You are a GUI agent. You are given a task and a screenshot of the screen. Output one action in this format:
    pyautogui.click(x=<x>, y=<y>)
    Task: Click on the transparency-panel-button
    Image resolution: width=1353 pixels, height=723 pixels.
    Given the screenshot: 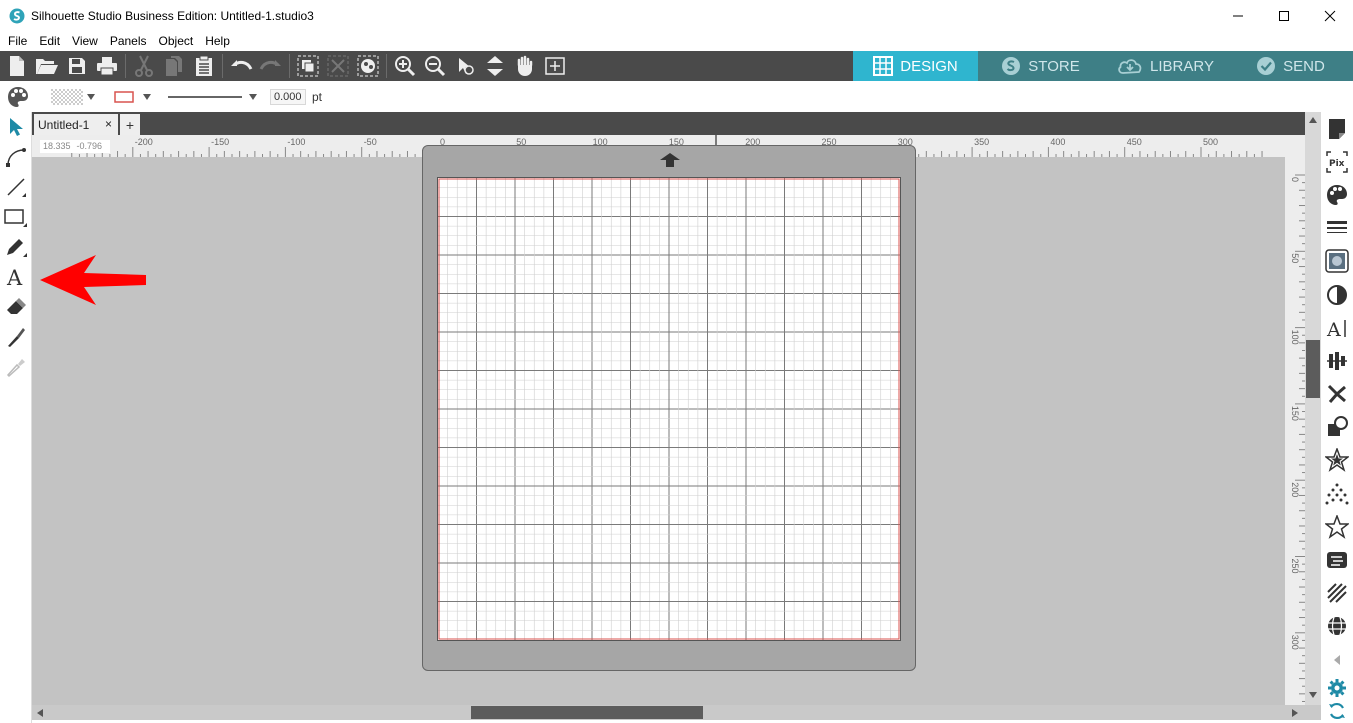 What is the action you would take?
    pyautogui.click(x=1337, y=294)
    